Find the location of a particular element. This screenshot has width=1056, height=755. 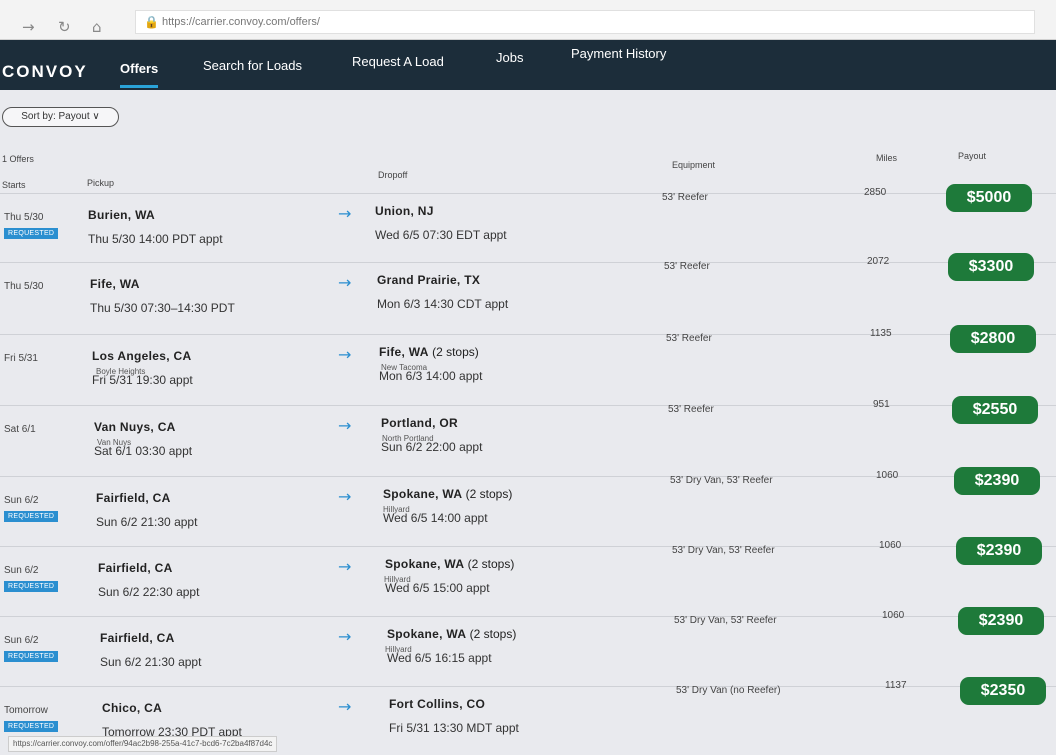

tab-offers-label: Offers is located at coordinates (139, 68).